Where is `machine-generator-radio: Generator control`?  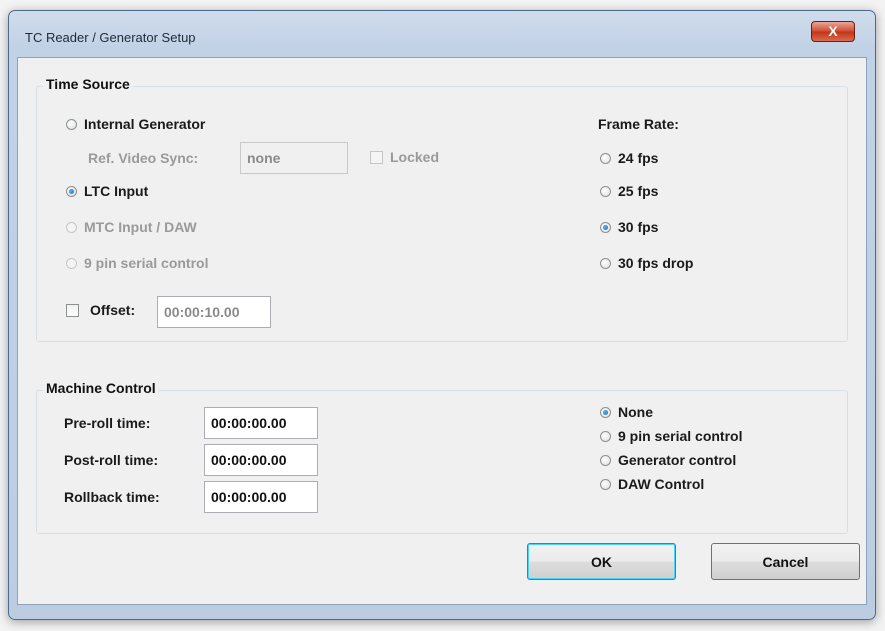
machine-generator-radio: Generator control is located at coordinates (668, 460).